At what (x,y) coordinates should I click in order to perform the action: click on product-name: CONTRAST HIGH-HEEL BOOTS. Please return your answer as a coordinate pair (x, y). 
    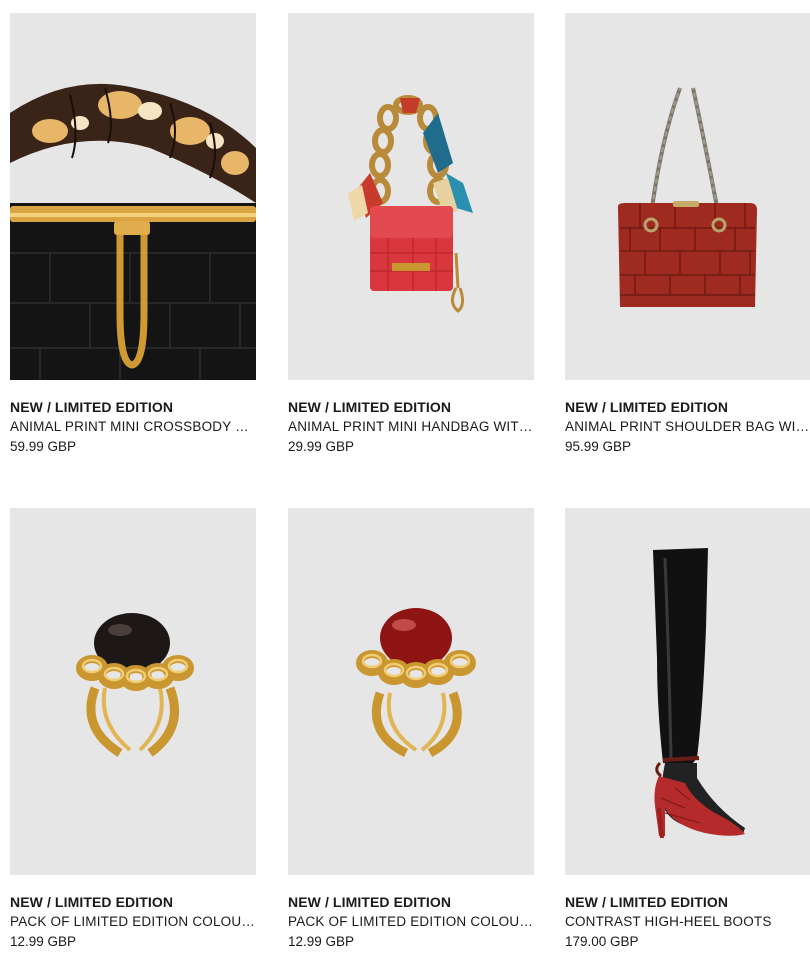
    Looking at the image, I should click on (687, 922).